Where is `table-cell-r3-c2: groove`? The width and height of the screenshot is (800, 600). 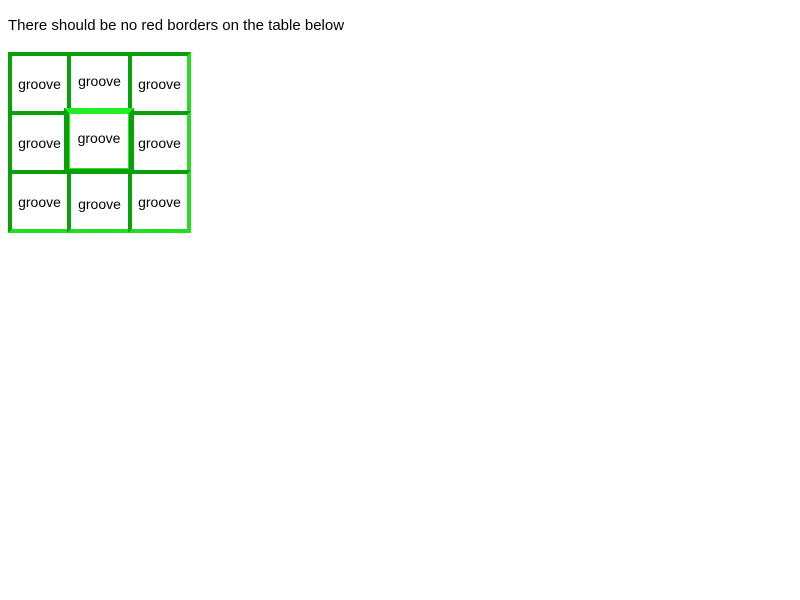
table-cell-r3-c2: groove is located at coordinates (99, 201).